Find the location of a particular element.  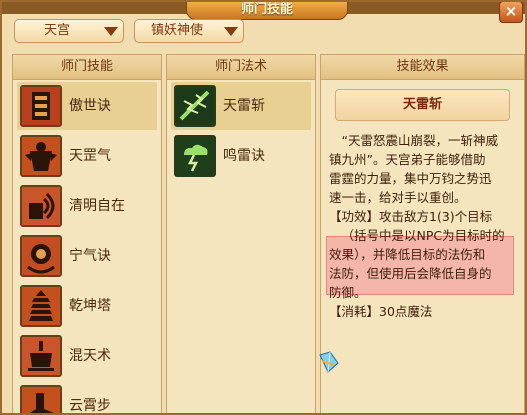

skill-item-huntianshu: 混天术 is located at coordinates (87, 356).